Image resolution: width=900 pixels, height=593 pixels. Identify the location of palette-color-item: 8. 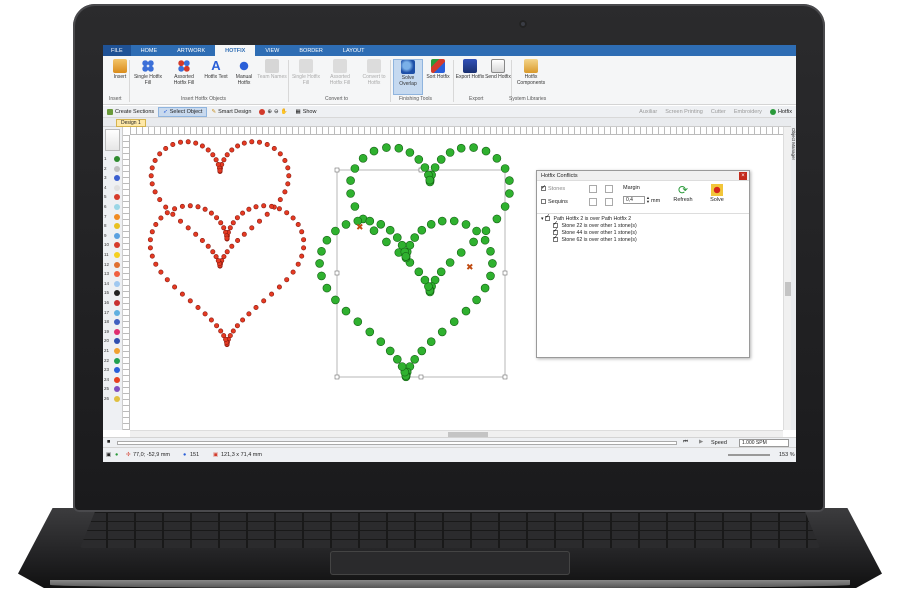
(113, 226).